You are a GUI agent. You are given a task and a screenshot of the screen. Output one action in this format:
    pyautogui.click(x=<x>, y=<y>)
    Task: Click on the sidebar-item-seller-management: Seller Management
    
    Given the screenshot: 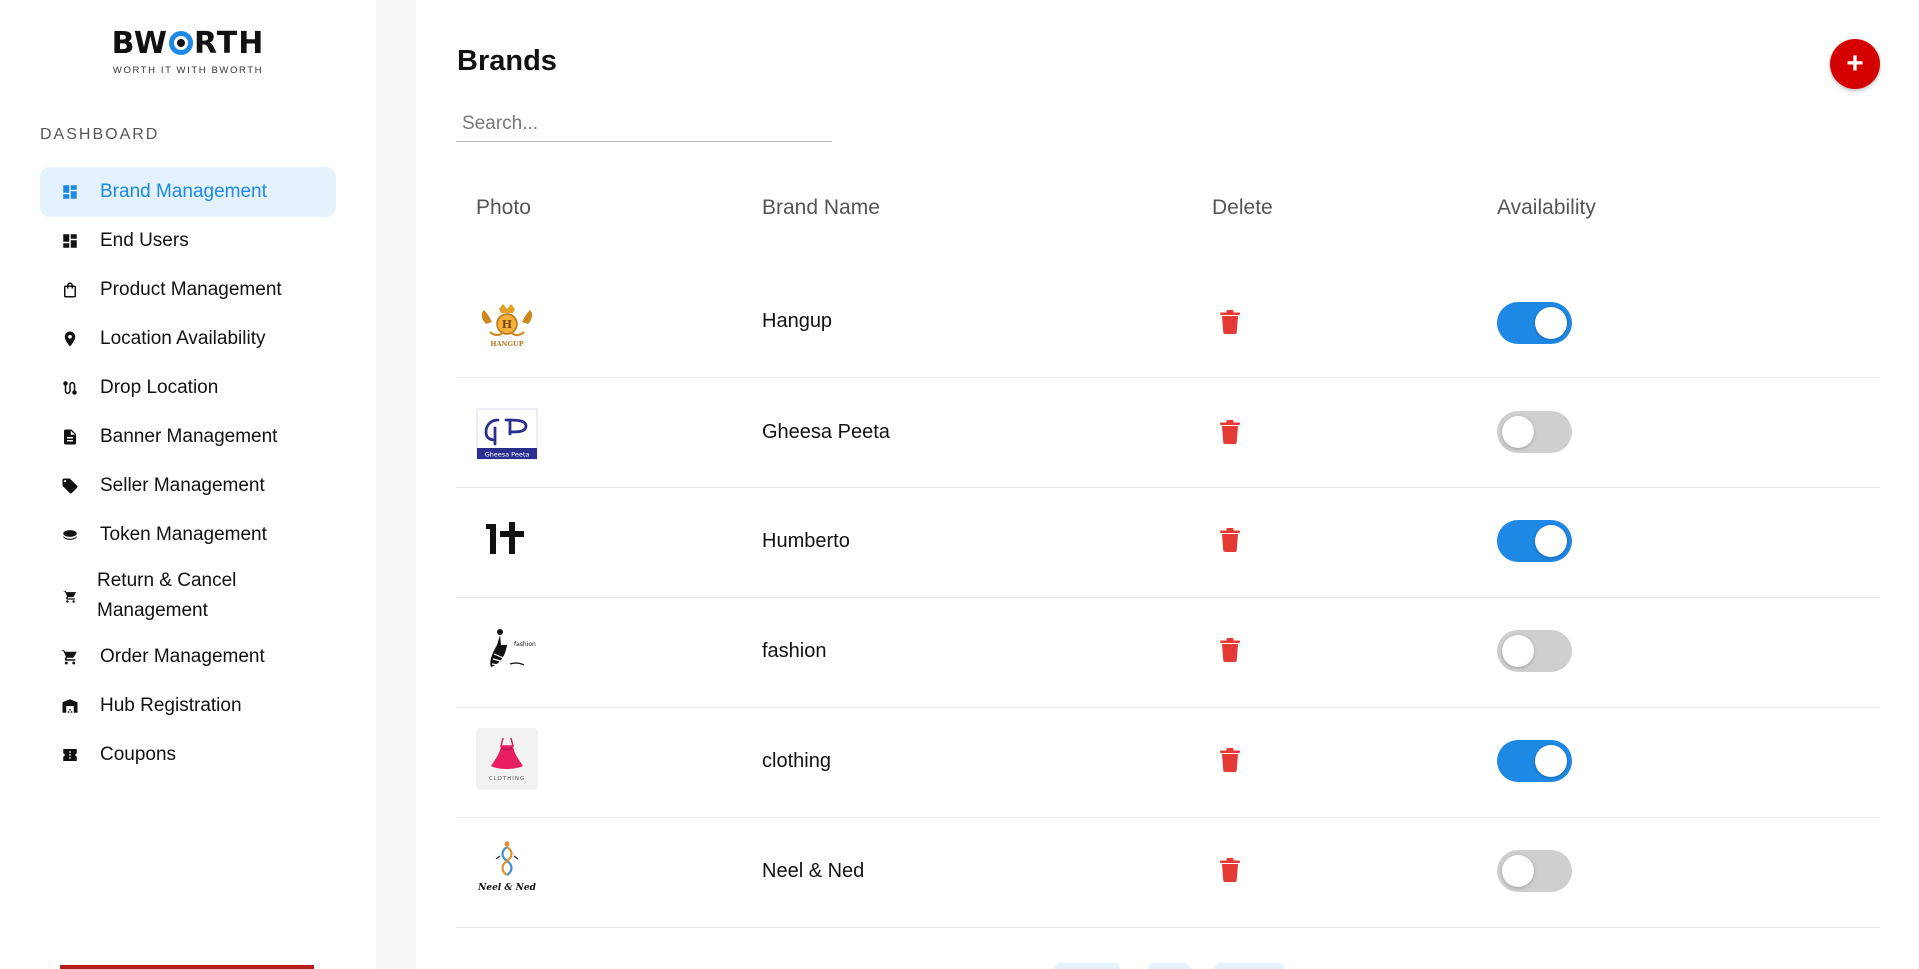 What is the action you would take?
    pyautogui.click(x=188, y=486)
    